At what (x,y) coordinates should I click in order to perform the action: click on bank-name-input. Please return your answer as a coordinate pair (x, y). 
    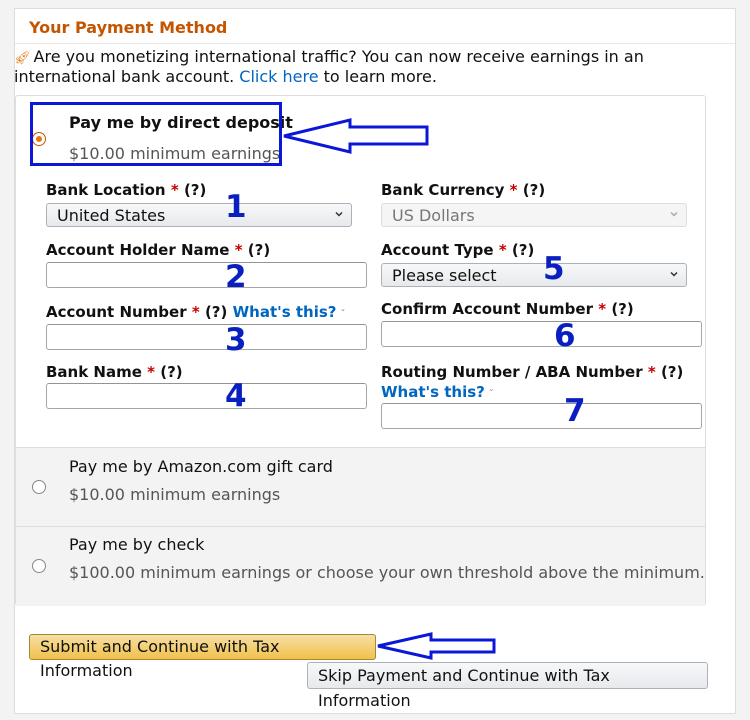
    Looking at the image, I should click on (206, 396).